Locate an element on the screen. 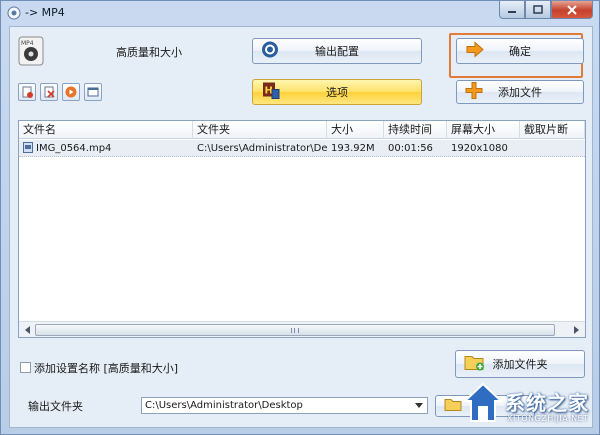 This screenshot has width=600, height=435. info-button is located at coordinates (93, 92).